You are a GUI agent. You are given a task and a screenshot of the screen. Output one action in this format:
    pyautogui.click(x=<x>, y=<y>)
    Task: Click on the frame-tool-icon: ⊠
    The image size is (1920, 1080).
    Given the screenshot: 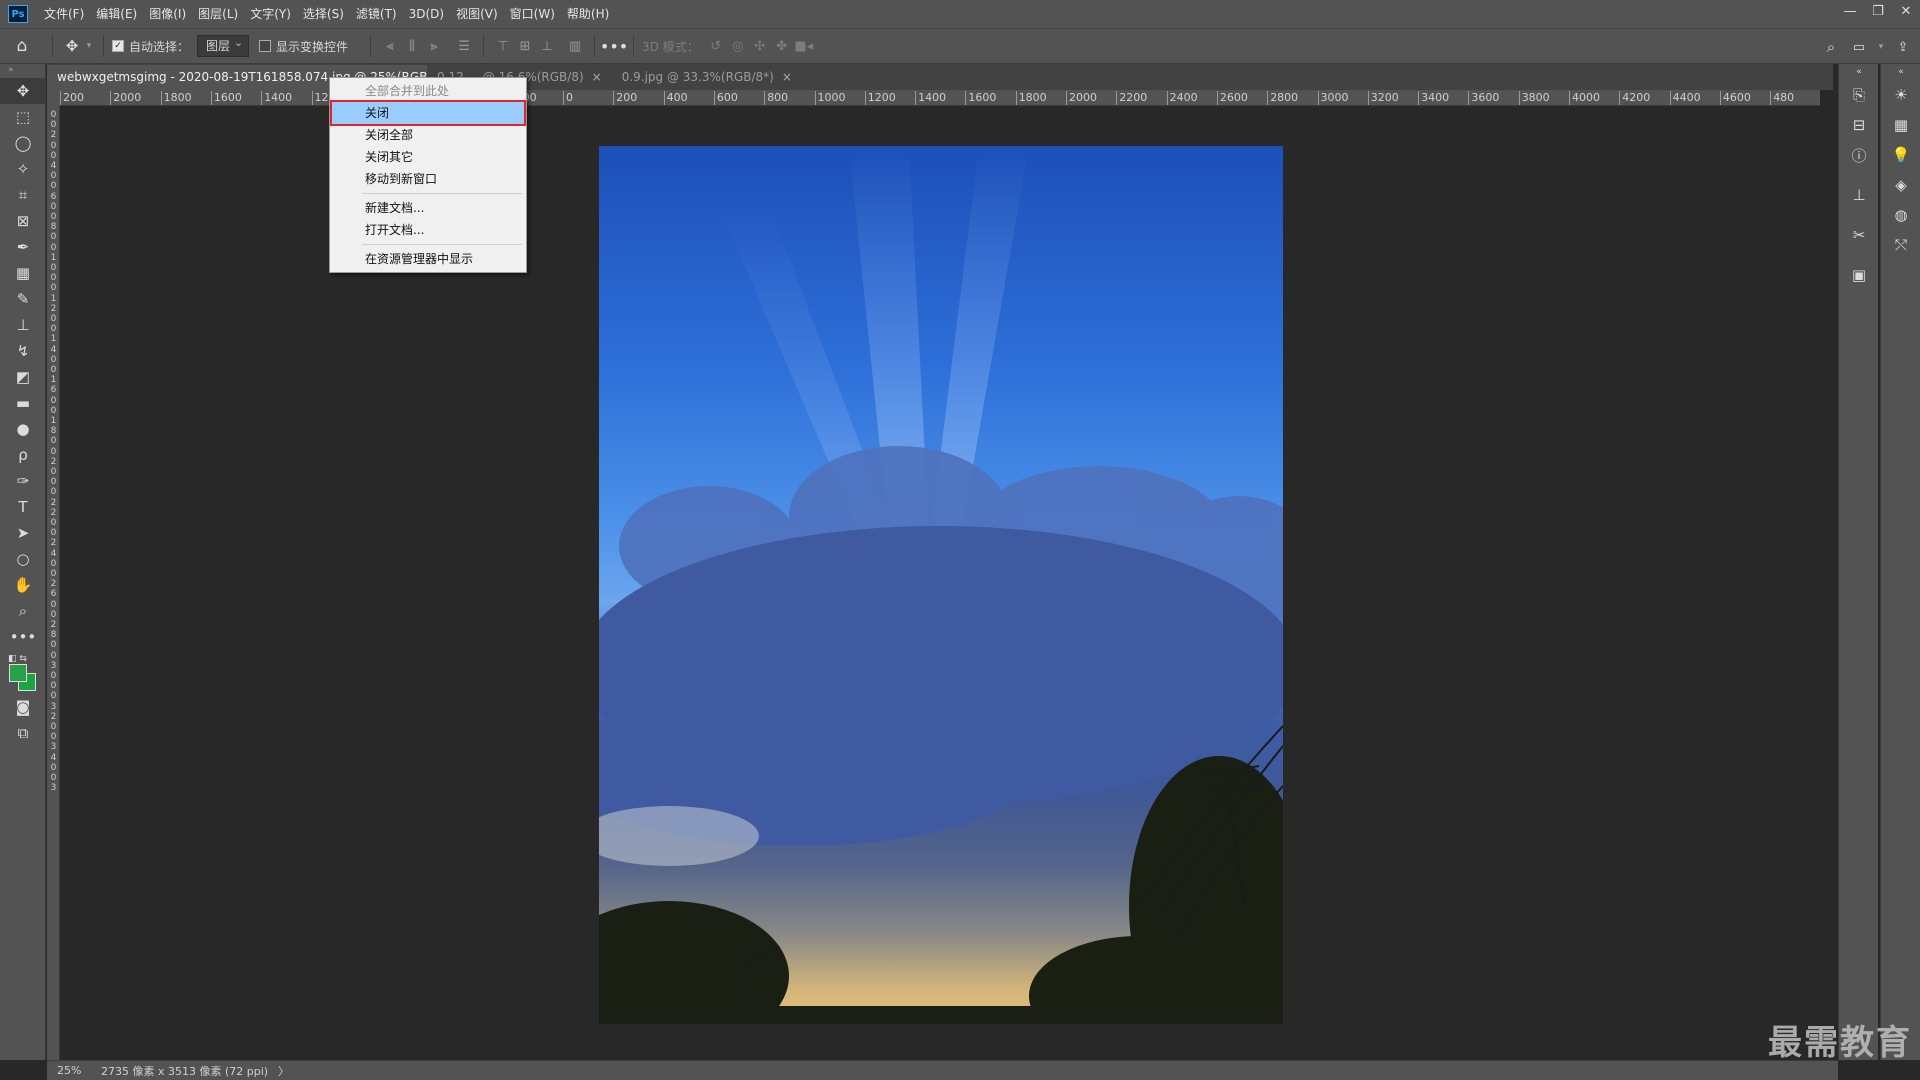 What is the action you would take?
    pyautogui.click(x=23, y=221)
    